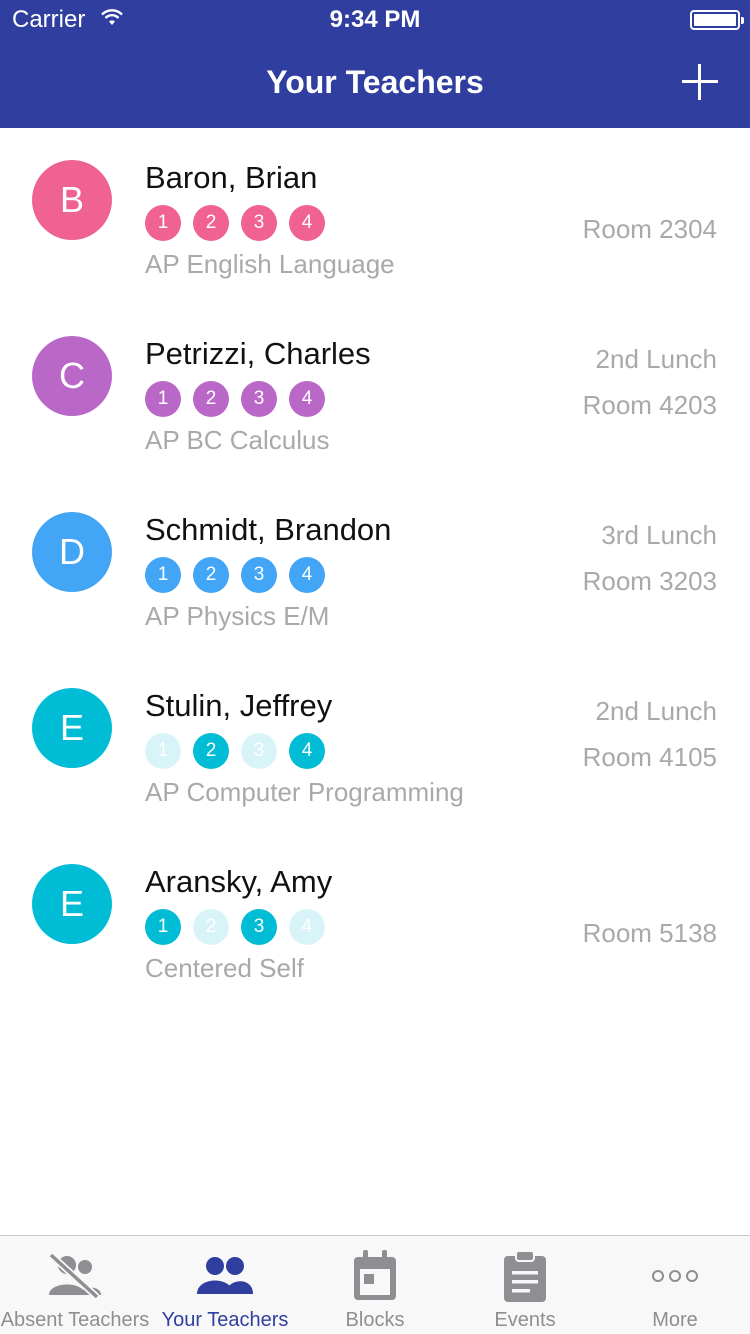  What do you see at coordinates (649, 581) in the screenshot?
I see `room-label: Room 3203` at bounding box center [649, 581].